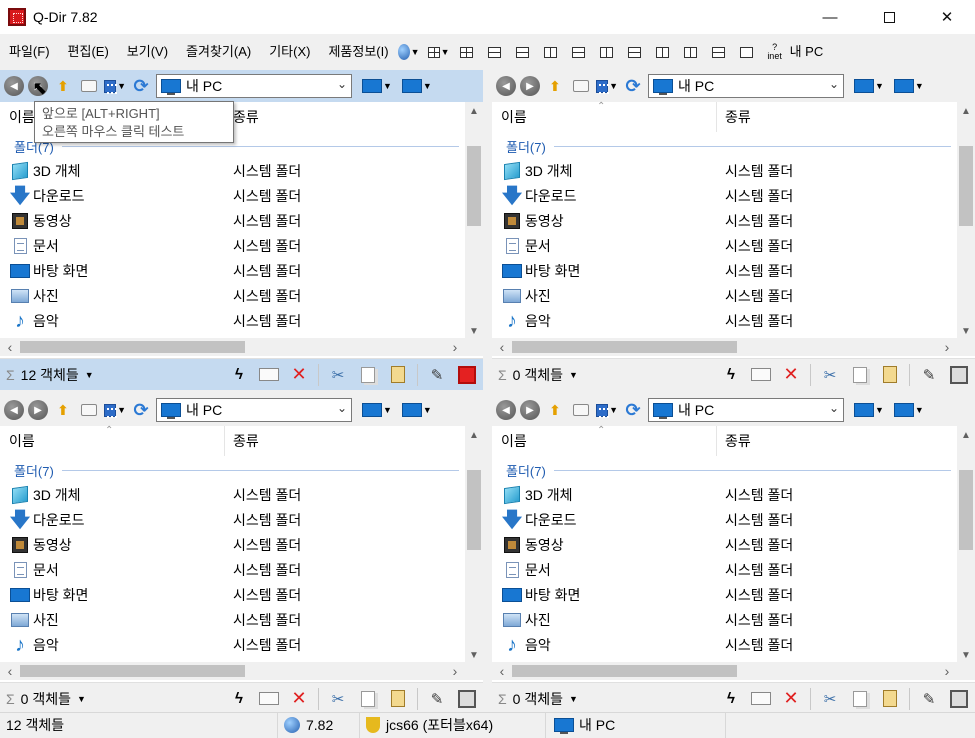 This screenshot has width=975, height=738. I want to click on layout-single-button, so click(747, 52).